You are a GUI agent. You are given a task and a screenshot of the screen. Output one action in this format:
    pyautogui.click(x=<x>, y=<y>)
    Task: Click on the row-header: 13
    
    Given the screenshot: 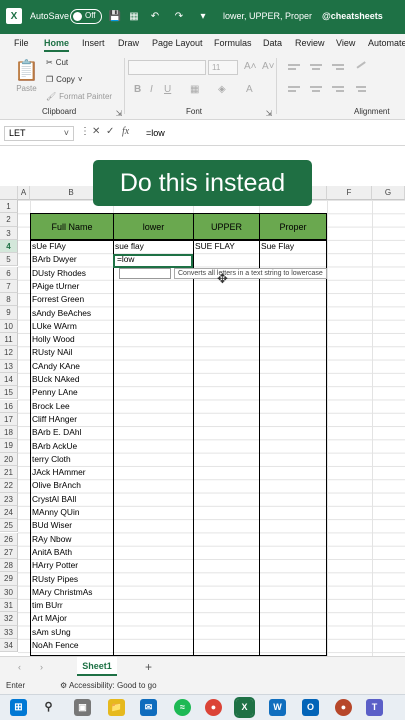 What is the action you would take?
    pyautogui.click(x=9, y=366)
    